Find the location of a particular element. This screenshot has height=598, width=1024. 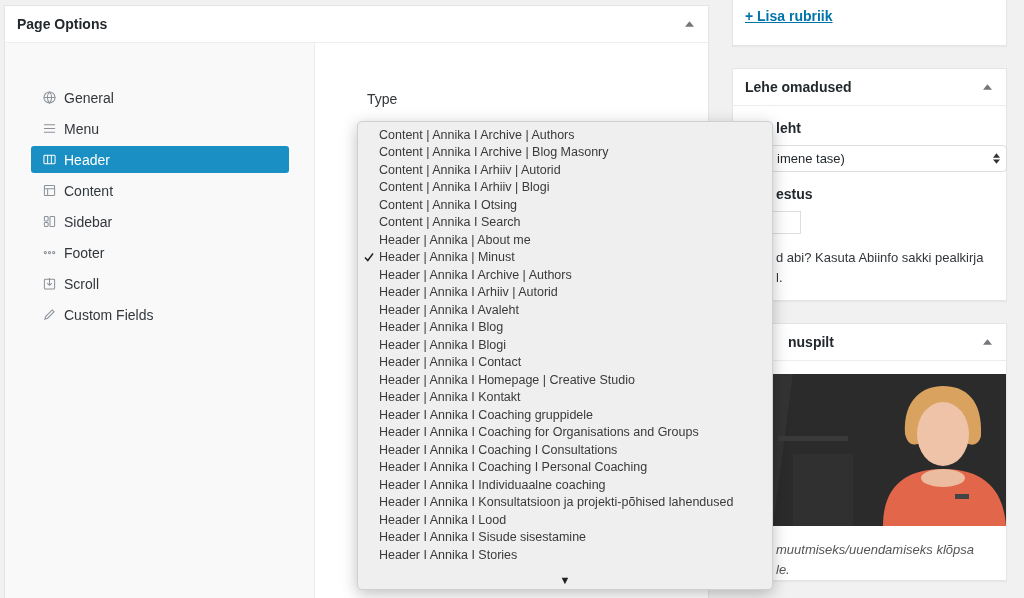

menu-option: Header | Annika I Blog is located at coordinates (546, 327).